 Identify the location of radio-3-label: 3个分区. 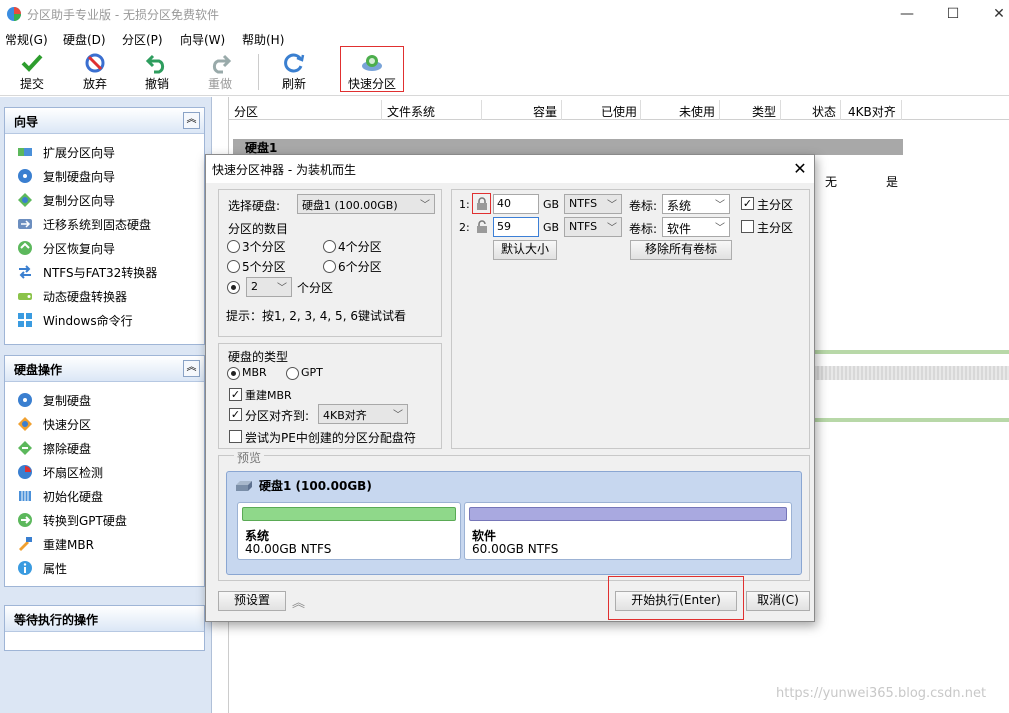
(264, 247).